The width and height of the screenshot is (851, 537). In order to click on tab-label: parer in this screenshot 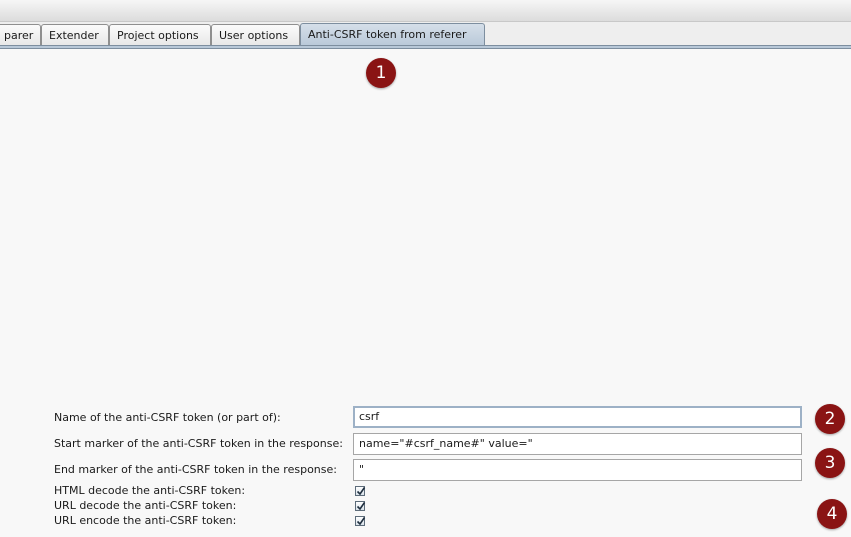, I will do `click(19, 35)`.